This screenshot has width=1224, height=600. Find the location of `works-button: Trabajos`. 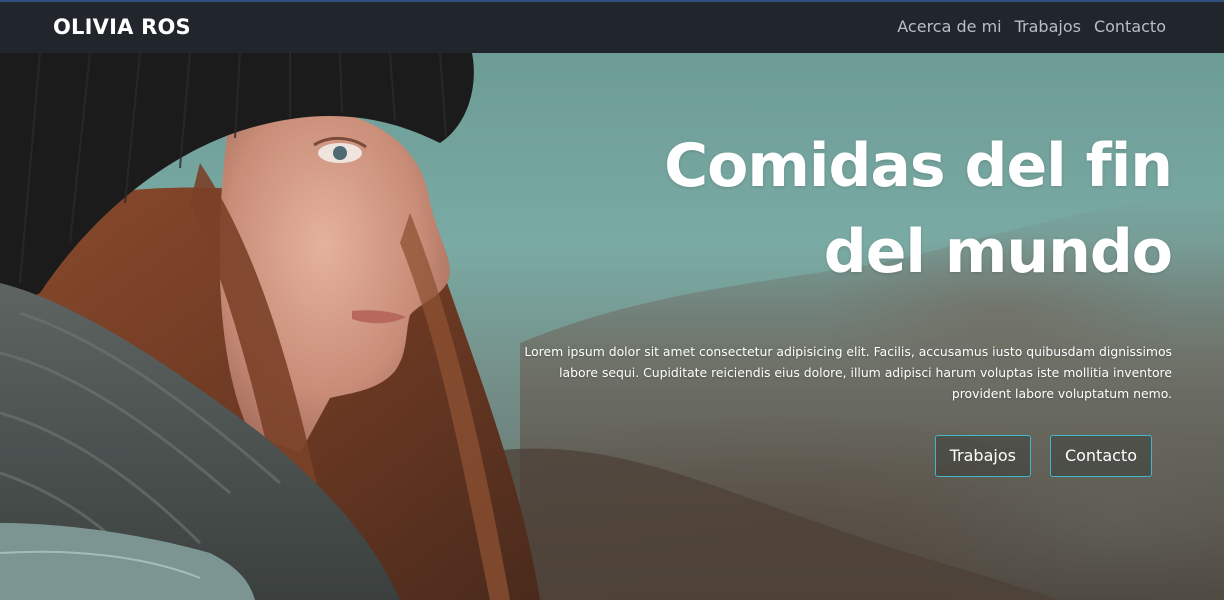

works-button: Trabajos is located at coordinates (982, 456).